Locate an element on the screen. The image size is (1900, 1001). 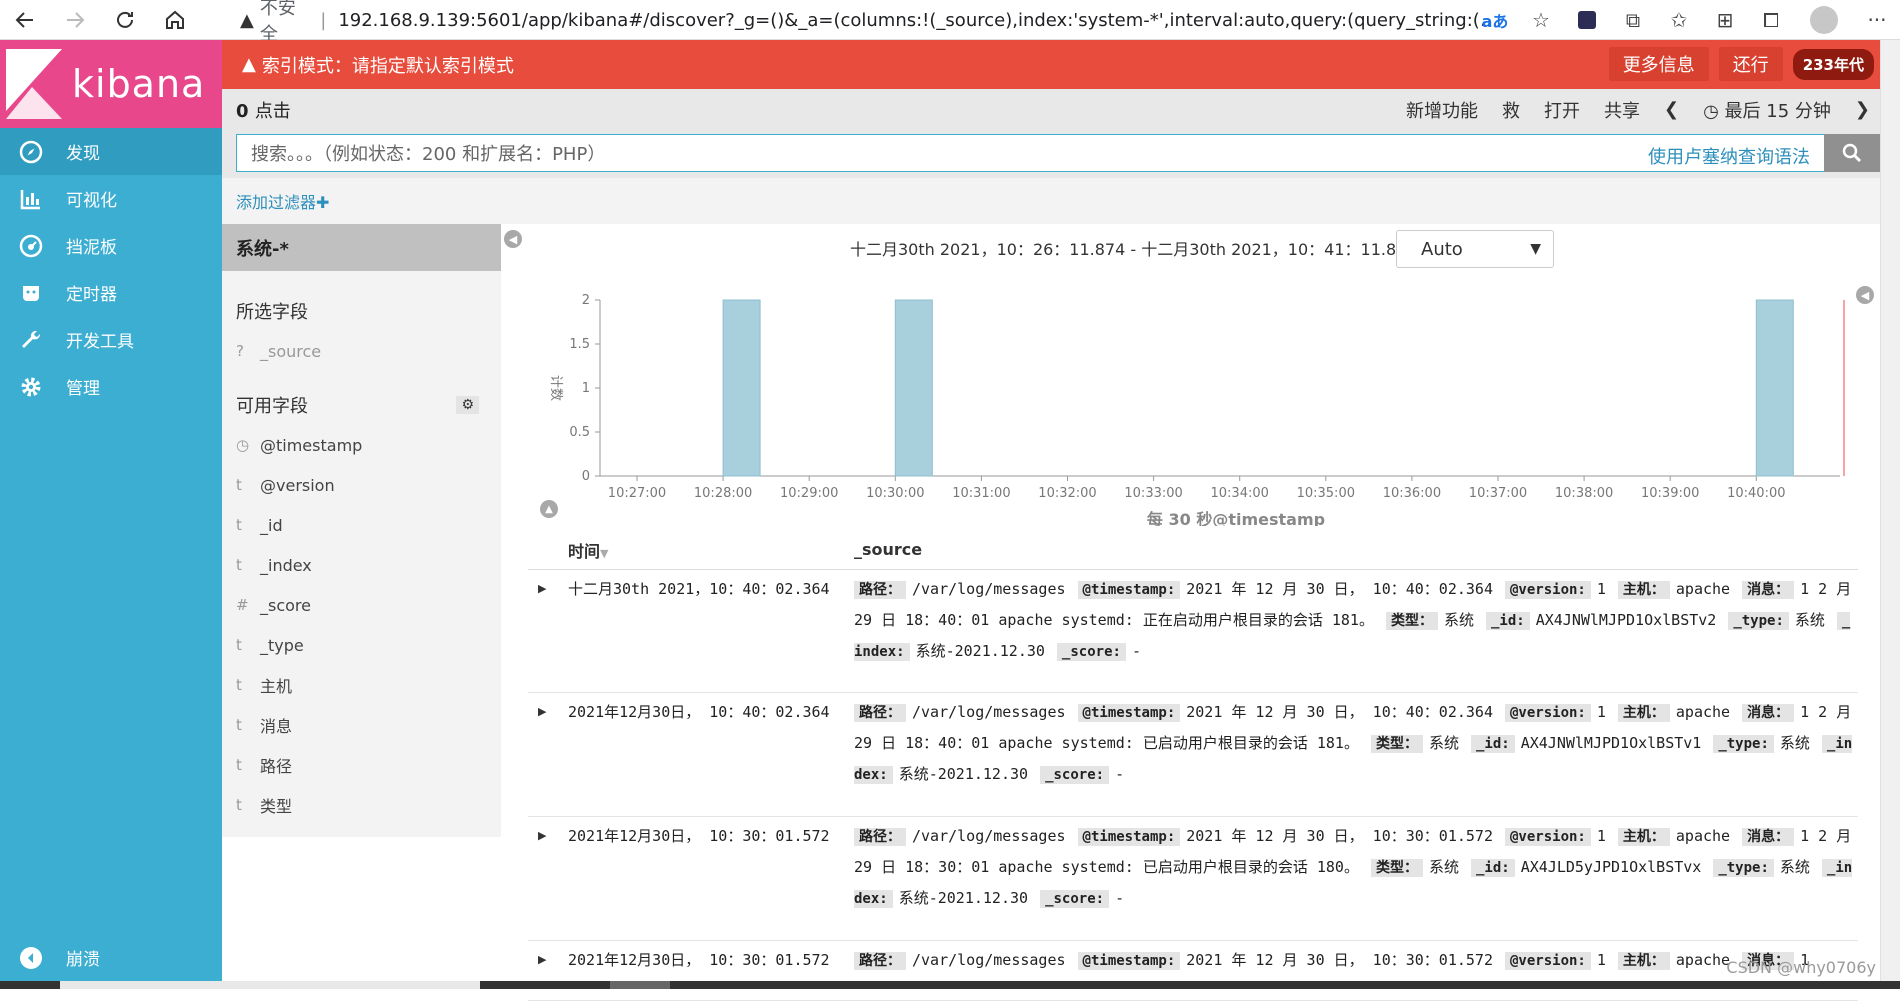
index-pattern-title: 系统-* is located at coordinates (361, 247).